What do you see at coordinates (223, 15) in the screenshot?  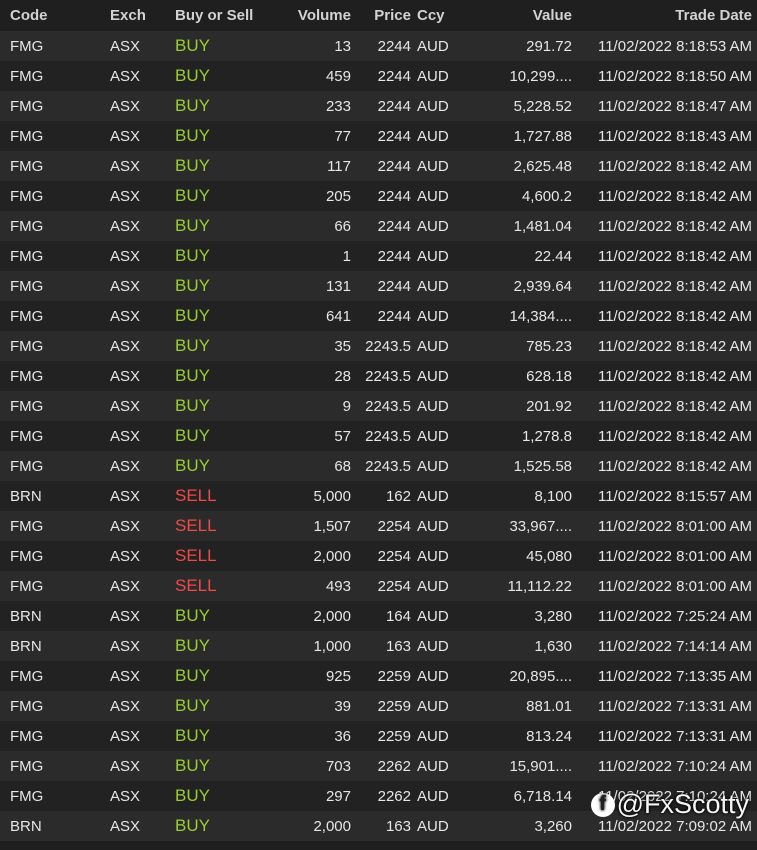 I see `column-header-side: Buy or Sell` at bounding box center [223, 15].